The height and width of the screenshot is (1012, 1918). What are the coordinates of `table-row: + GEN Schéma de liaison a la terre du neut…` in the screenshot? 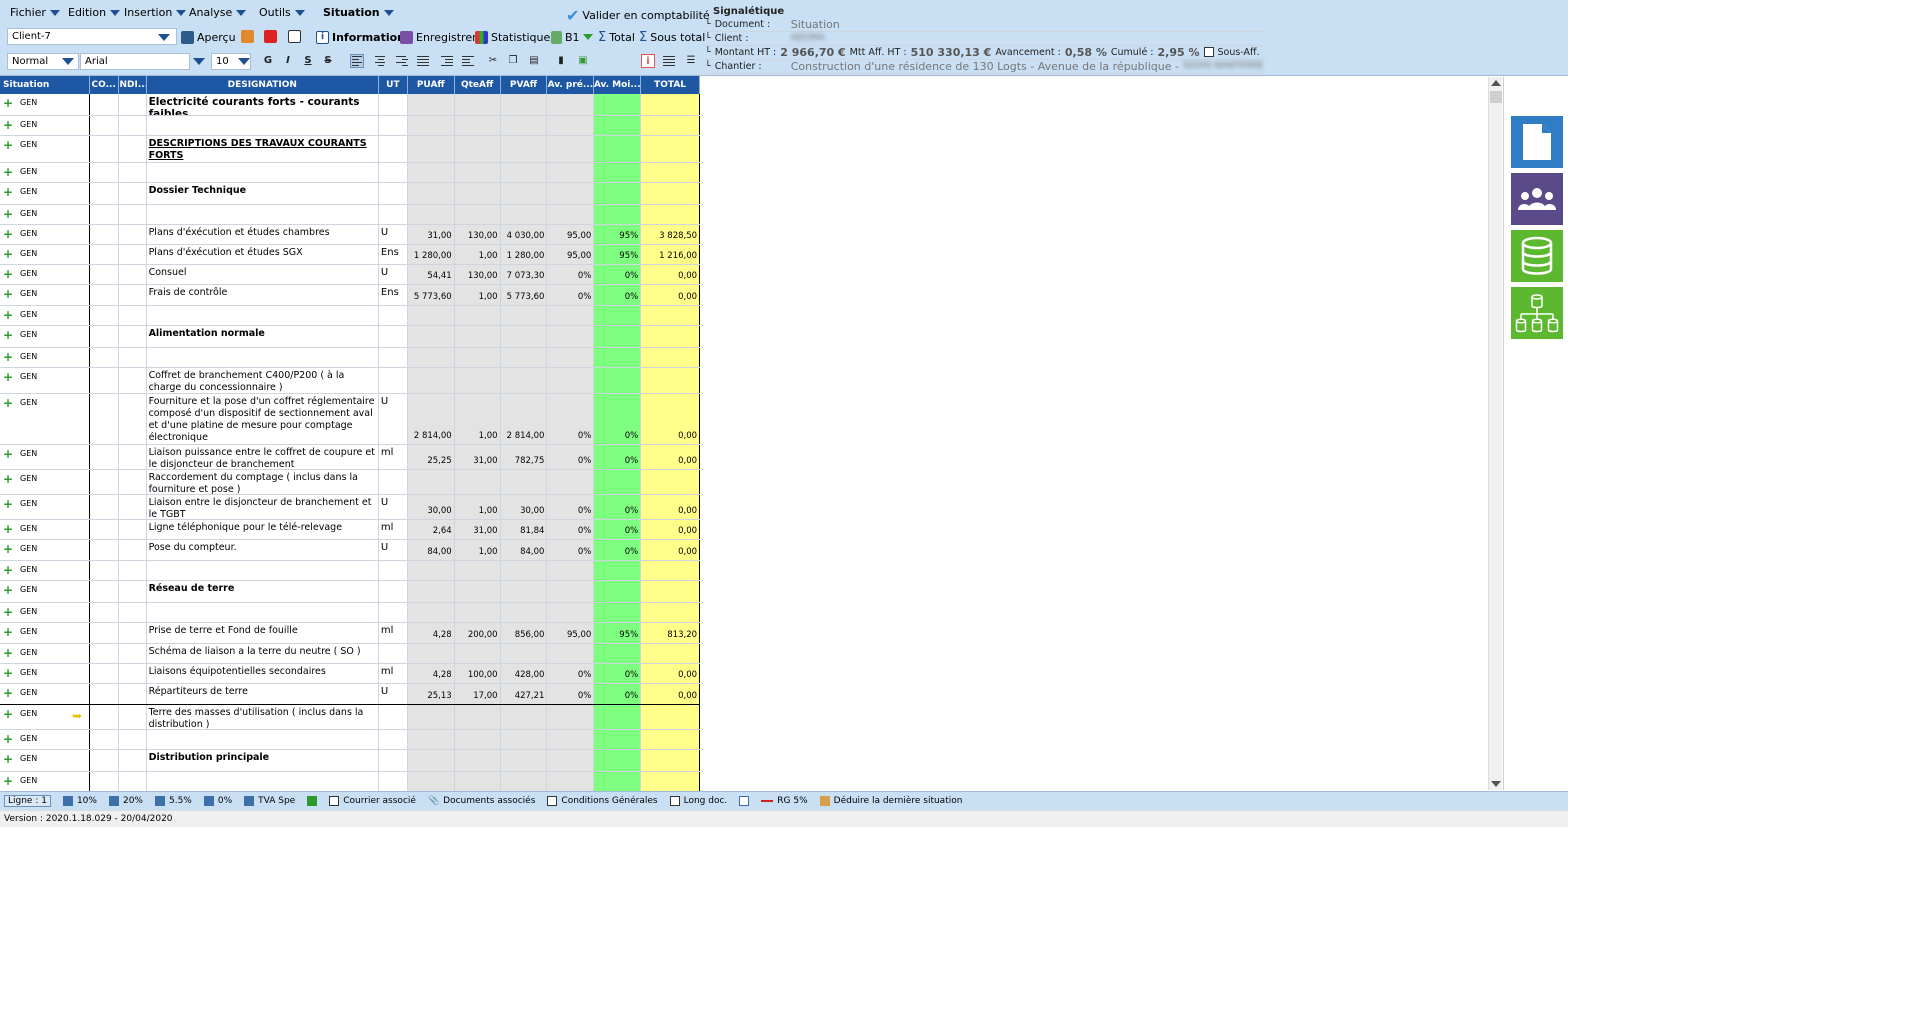 It's located at (350, 654).